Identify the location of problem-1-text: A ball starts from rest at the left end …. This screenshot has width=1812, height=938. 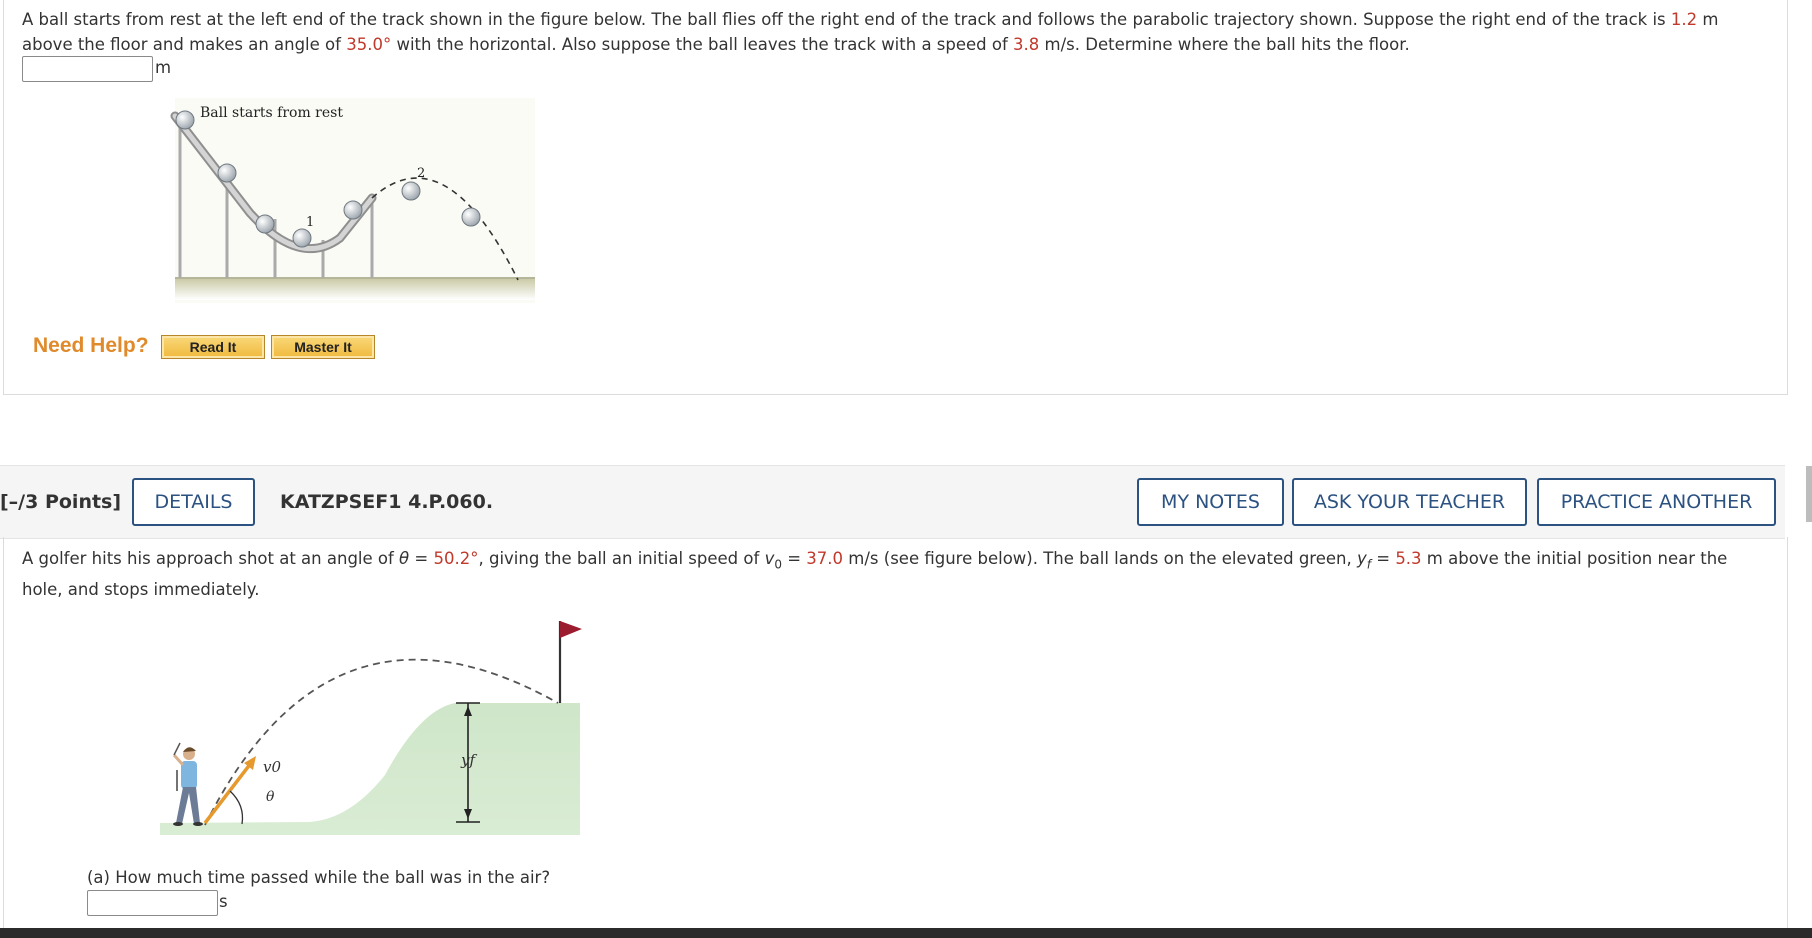
(887, 32).